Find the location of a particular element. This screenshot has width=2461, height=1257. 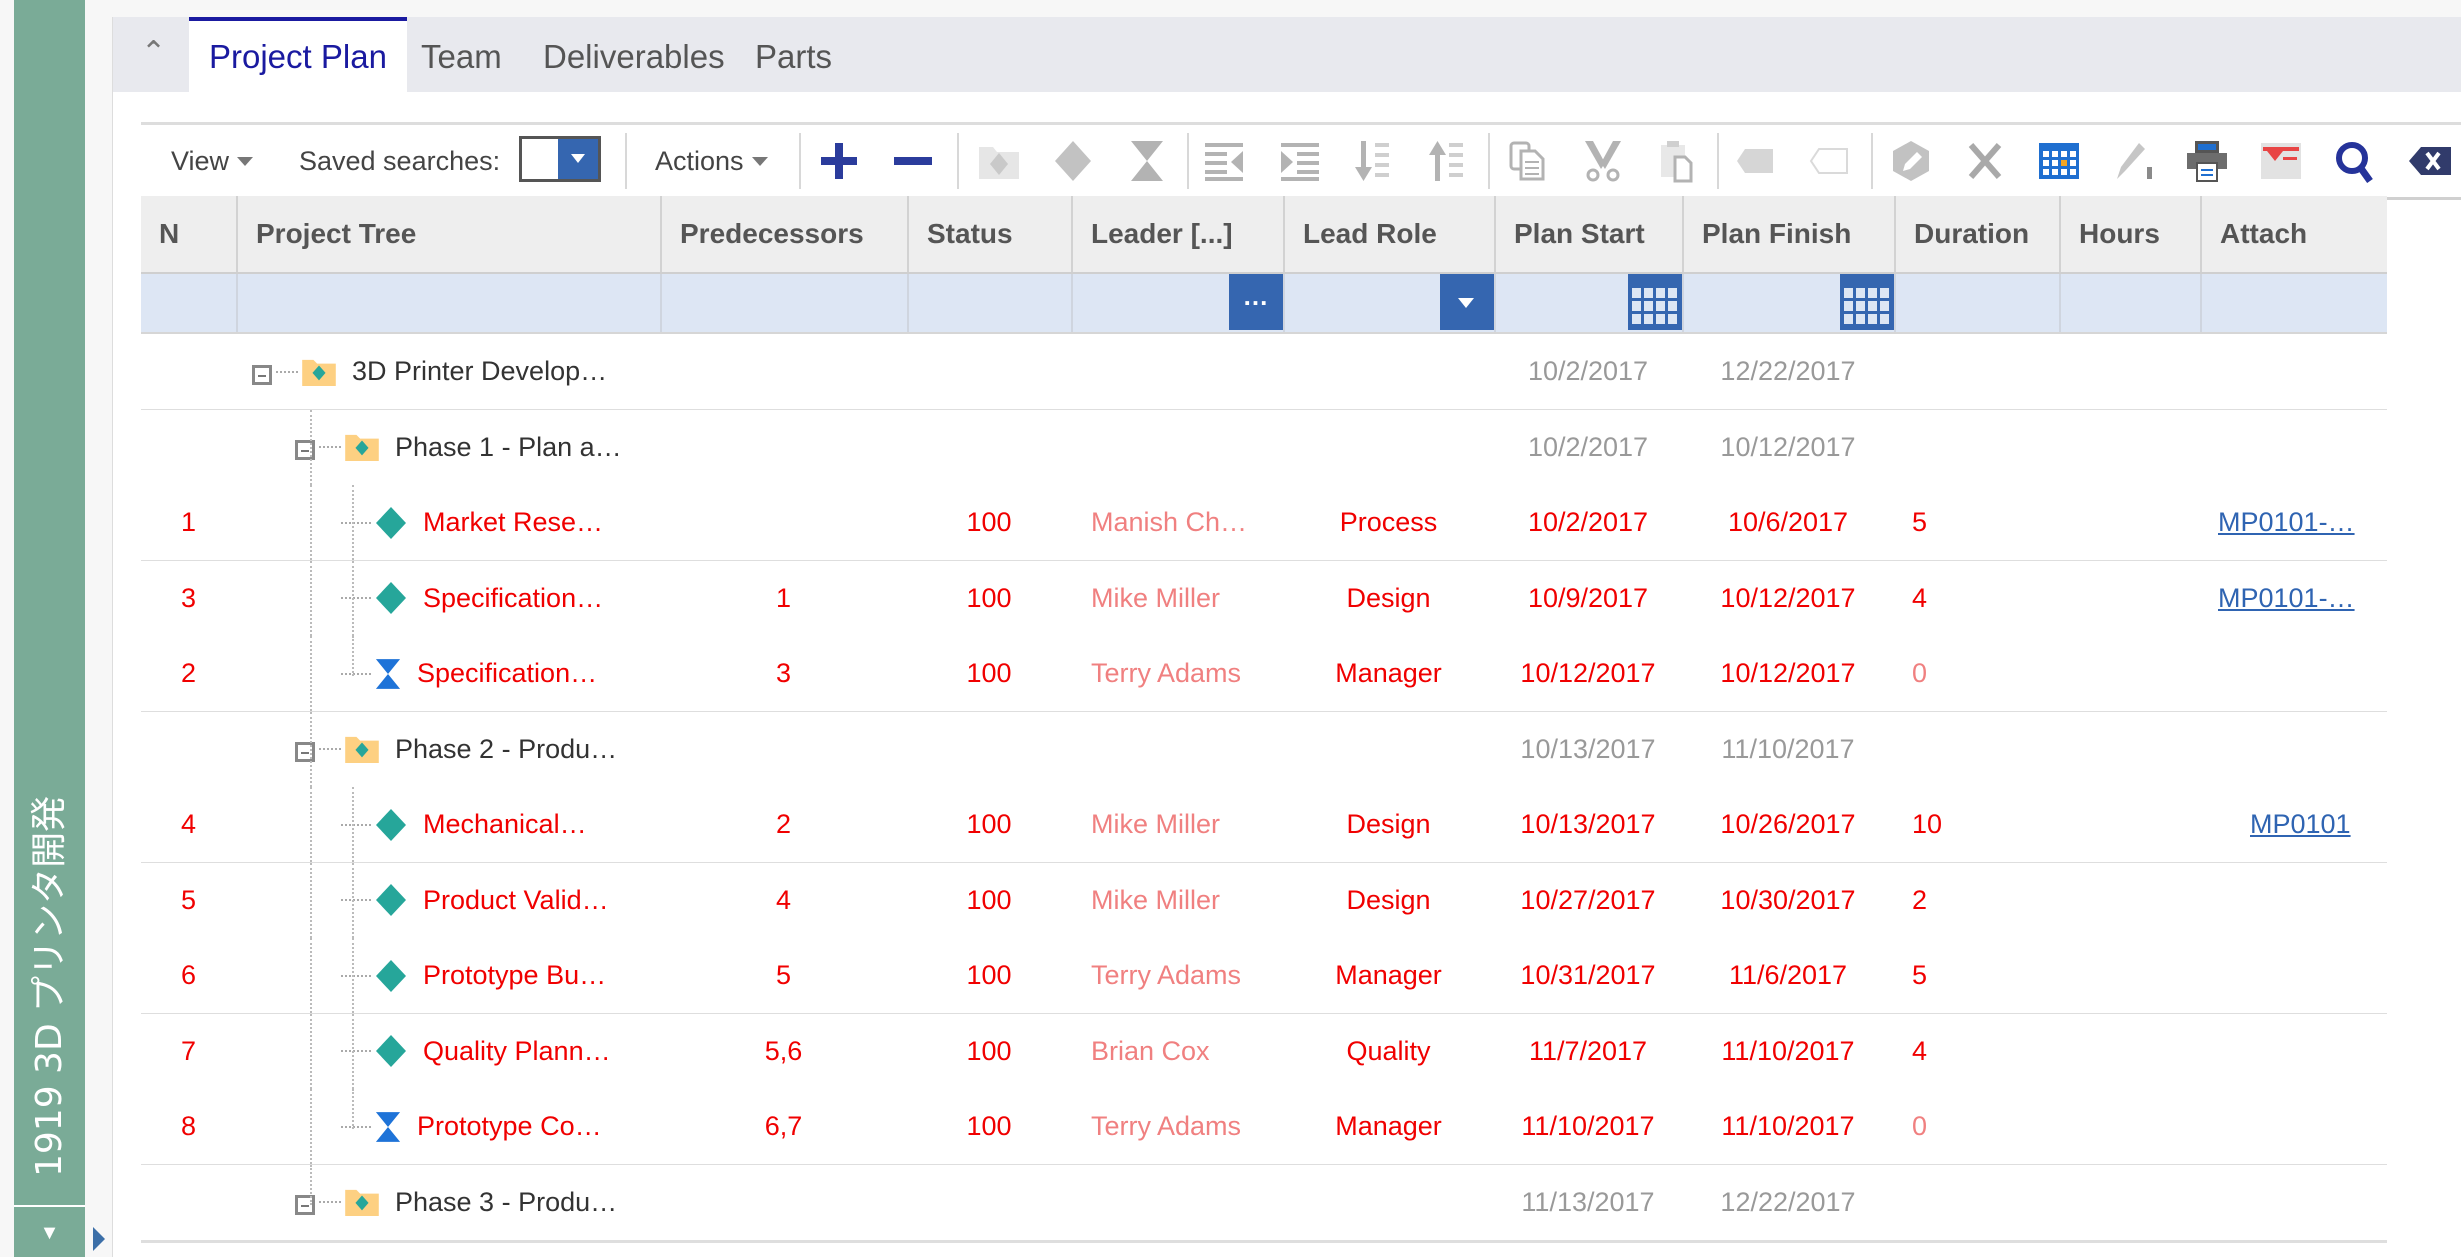

column-header-n: N is located at coordinates (188, 234).